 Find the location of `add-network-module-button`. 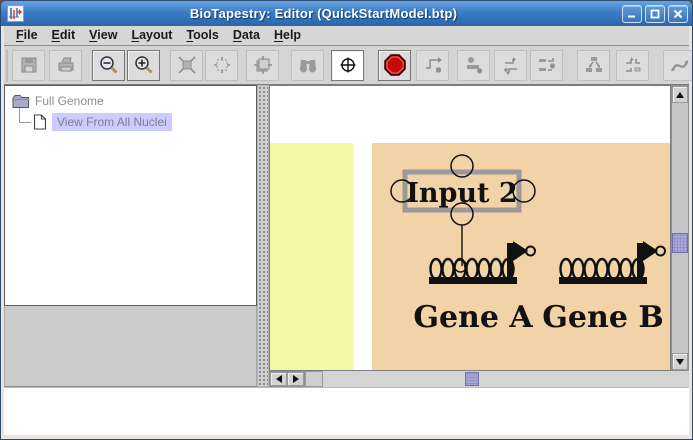

add-network-module-button is located at coordinates (546, 65).